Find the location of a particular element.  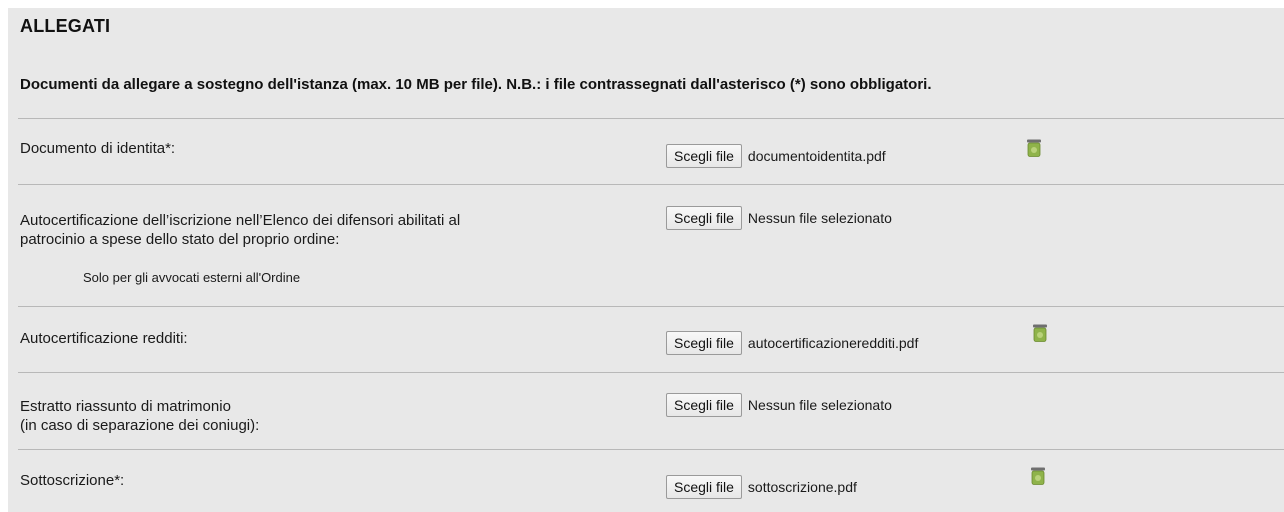

note-avvocati-esterni: Solo per gli avvocati esterni all'Ordine is located at coordinates (192, 277).